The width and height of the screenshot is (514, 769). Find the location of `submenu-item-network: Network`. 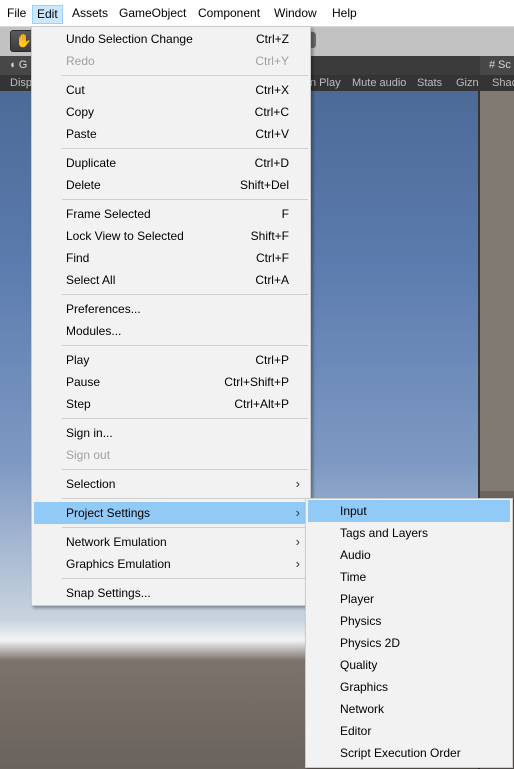

submenu-item-network: Network is located at coordinates (409, 709).